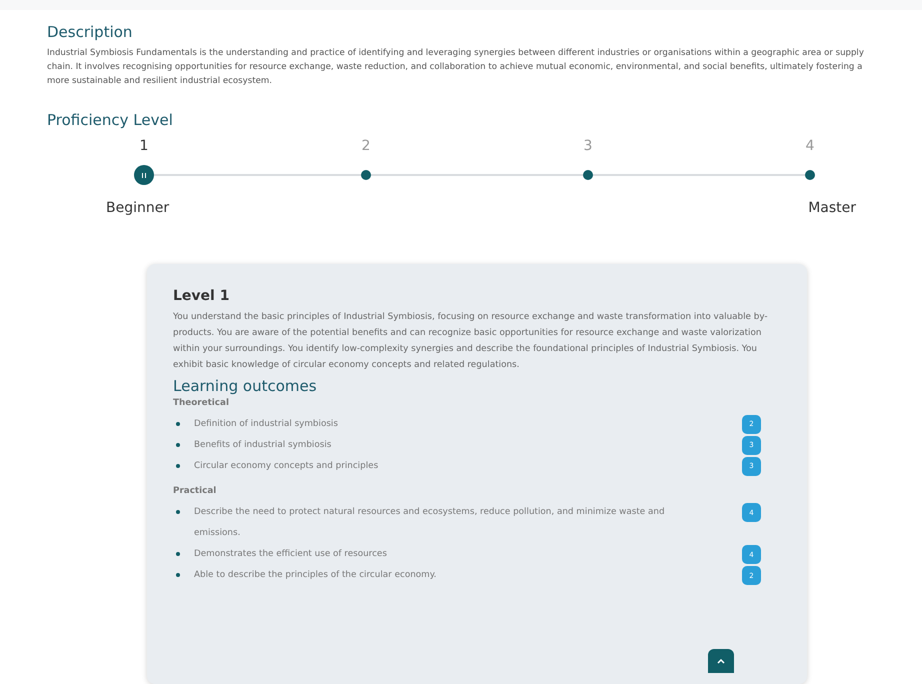 This screenshot has height=684, width=922. What do you see at coordinates (195, 491) in the screenshot?
I see `group-heading: Practical` at bounding box center [195, 491].